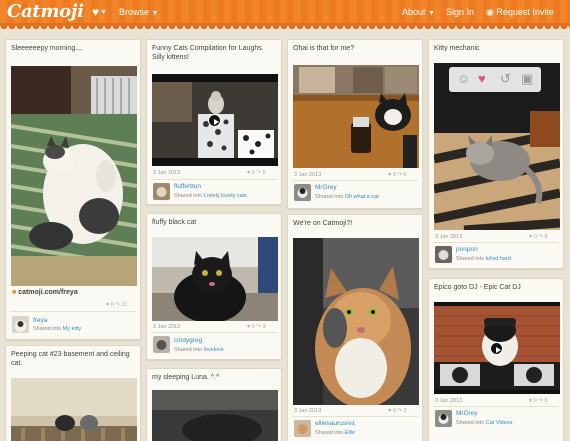 Image resolution: width=570 pixels, height=441 pixels. What do you see at coordinates (350, 433) in the screenshot?
I see `collection-link: Ellie` at bounding box center [350, 433].